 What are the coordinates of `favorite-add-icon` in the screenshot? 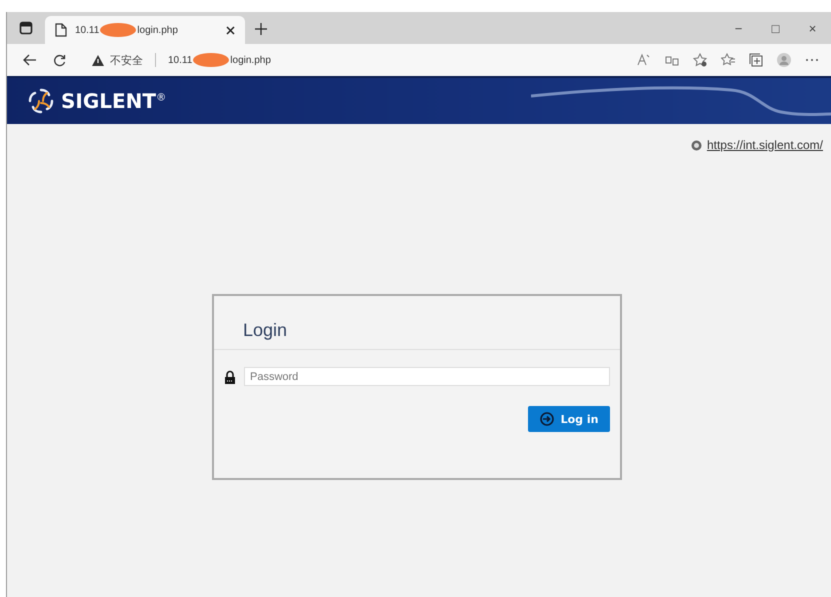 It's located at (700, 60).